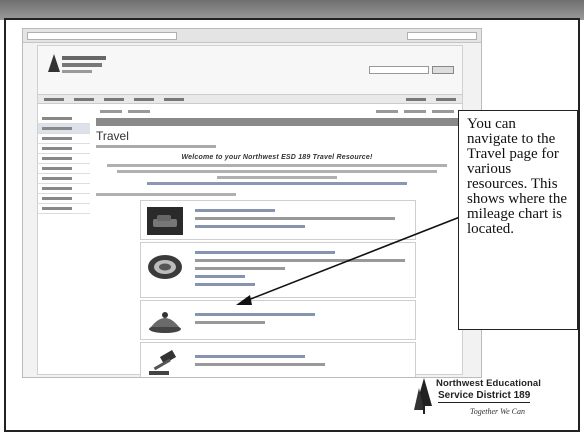 This screenshot has height=435, width=584. What do you see at coordinates (112, 136) in the screenshot?
I see `page-title: Travel` at bounding box center [112, 136].